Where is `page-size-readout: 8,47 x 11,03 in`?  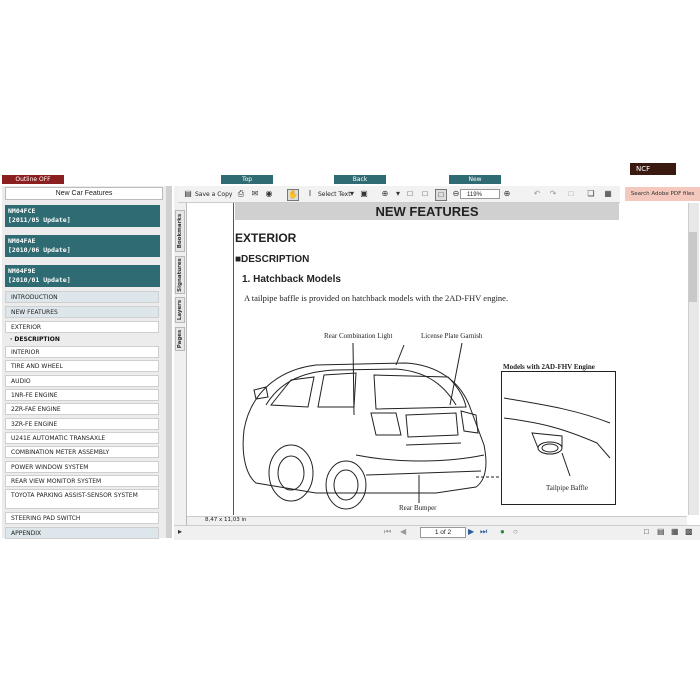
page-size-readout: 8,47 x 11,03 in is located at coordinates (226, 520).